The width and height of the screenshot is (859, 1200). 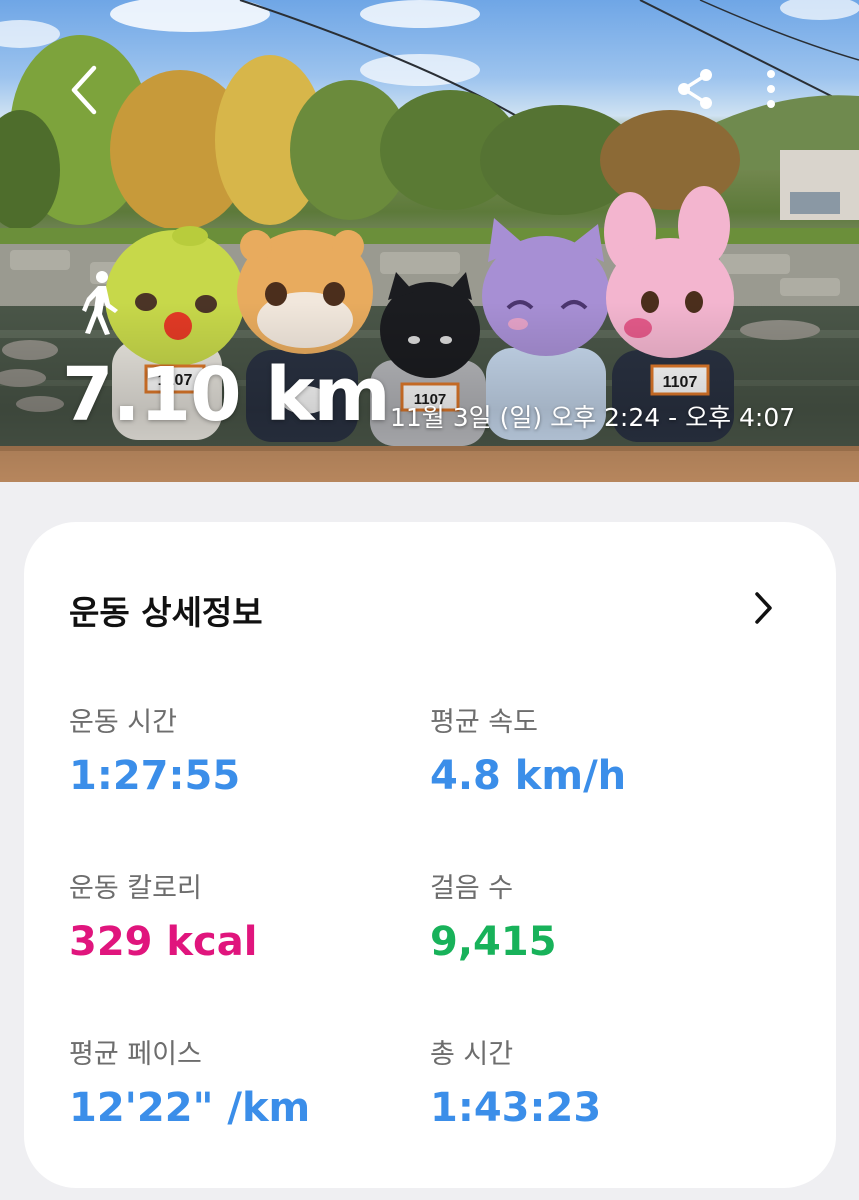 I want to click on stat-label: 운동 칼로리, so click(x=135, y=888).